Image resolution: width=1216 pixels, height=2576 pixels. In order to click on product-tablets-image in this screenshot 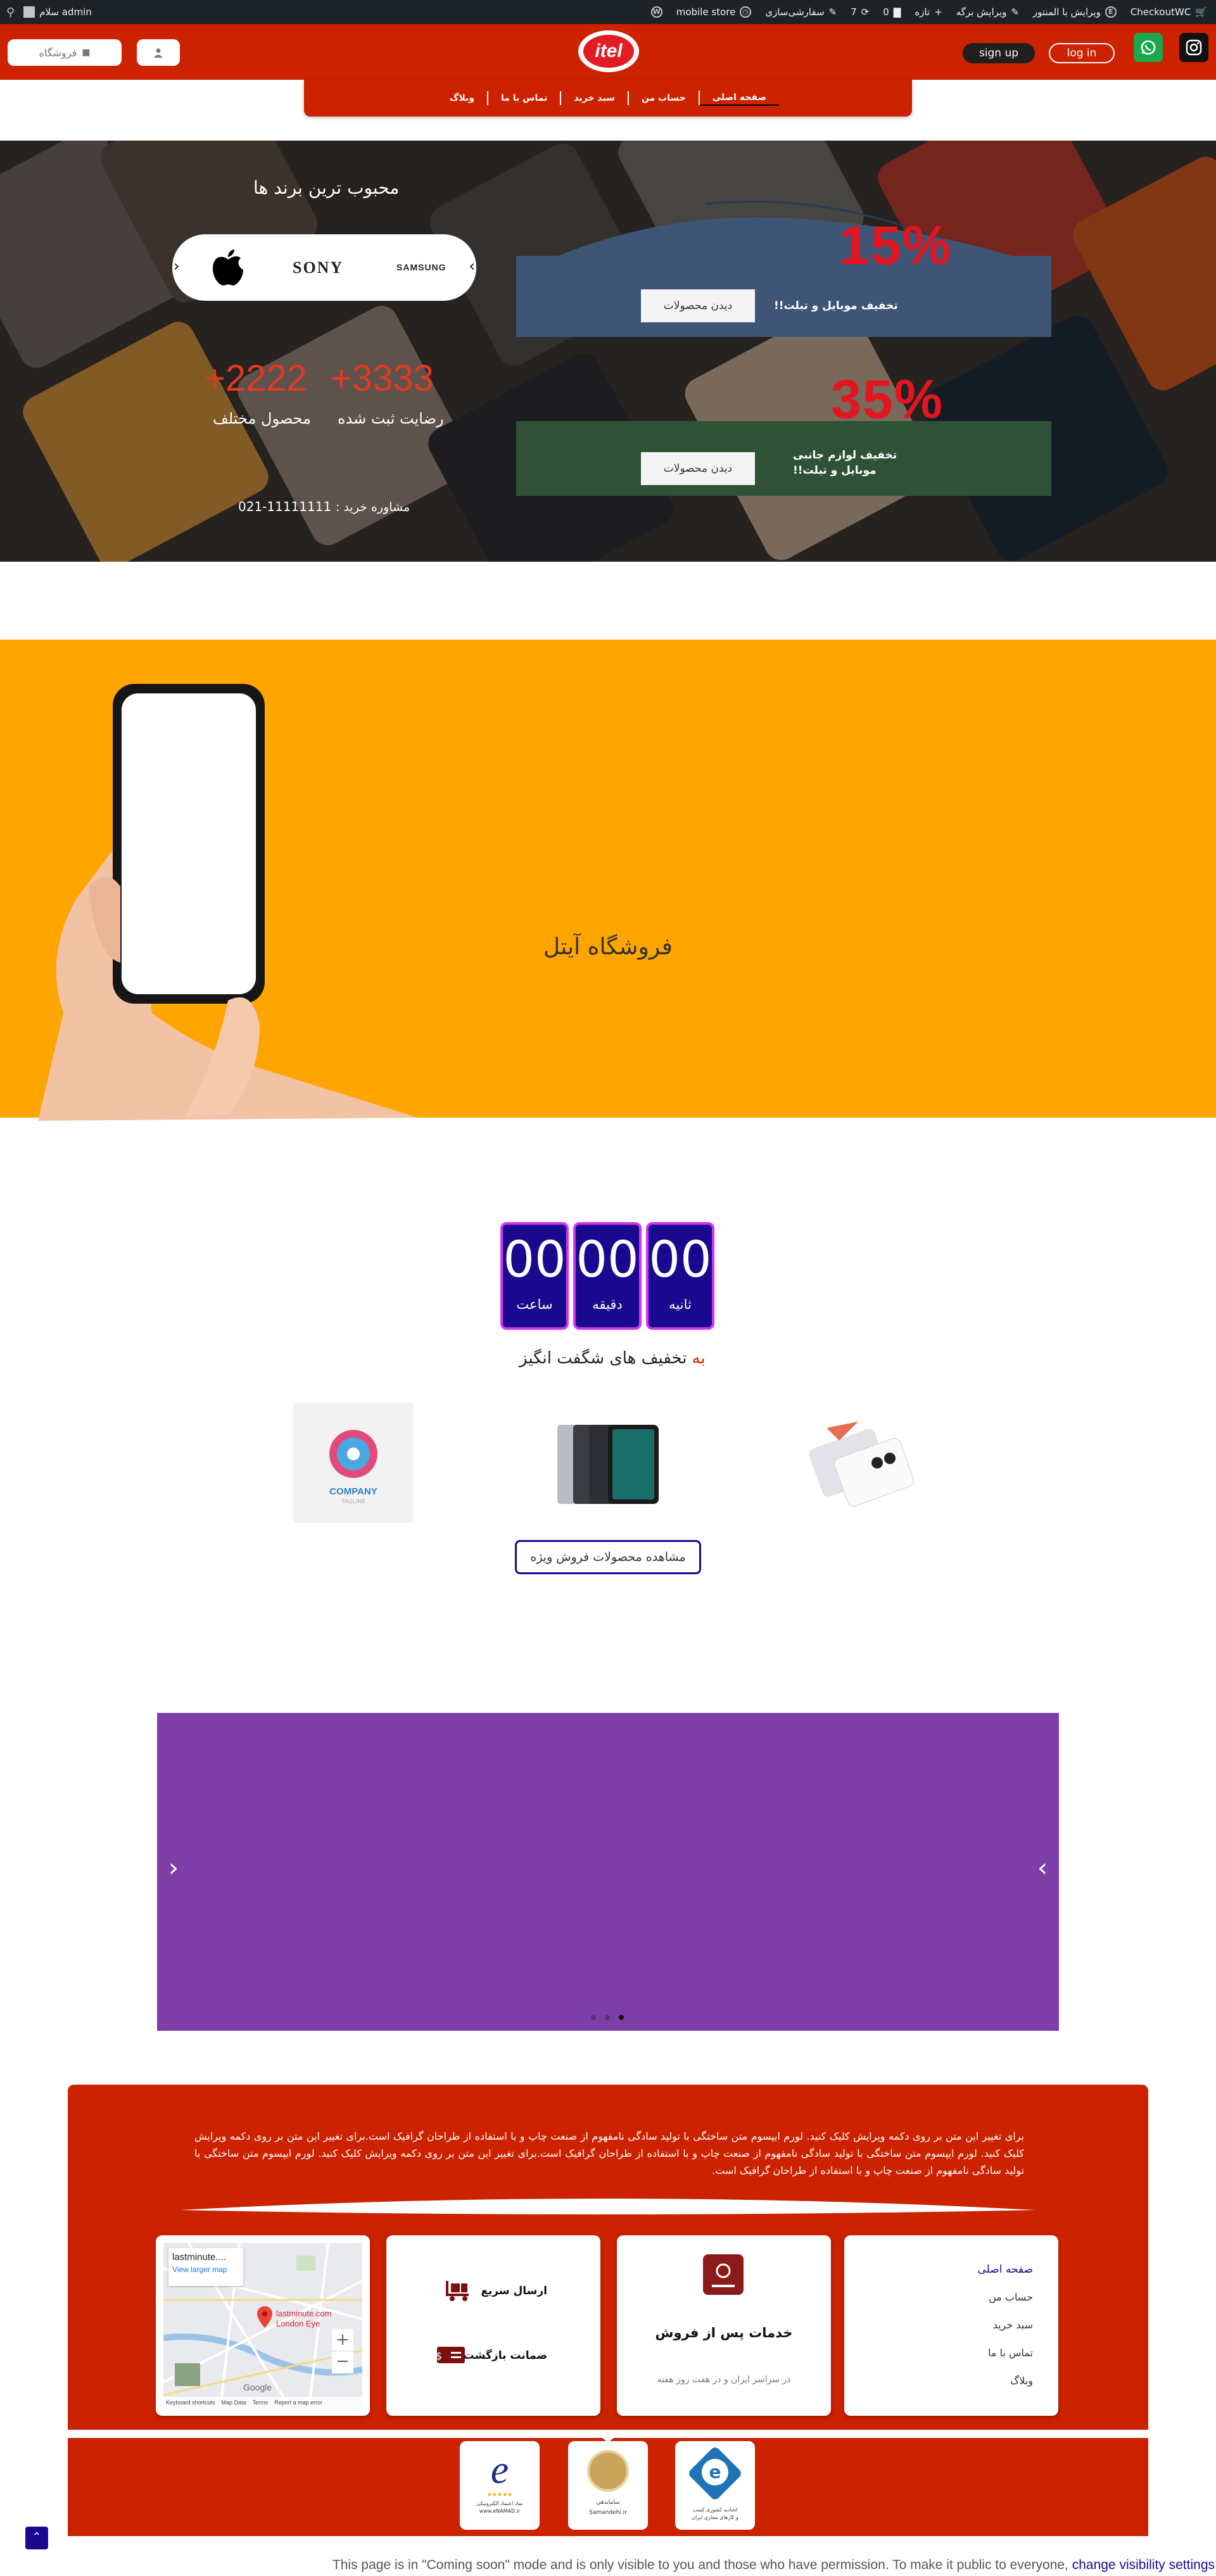, I will do `click(608, 1463)`.